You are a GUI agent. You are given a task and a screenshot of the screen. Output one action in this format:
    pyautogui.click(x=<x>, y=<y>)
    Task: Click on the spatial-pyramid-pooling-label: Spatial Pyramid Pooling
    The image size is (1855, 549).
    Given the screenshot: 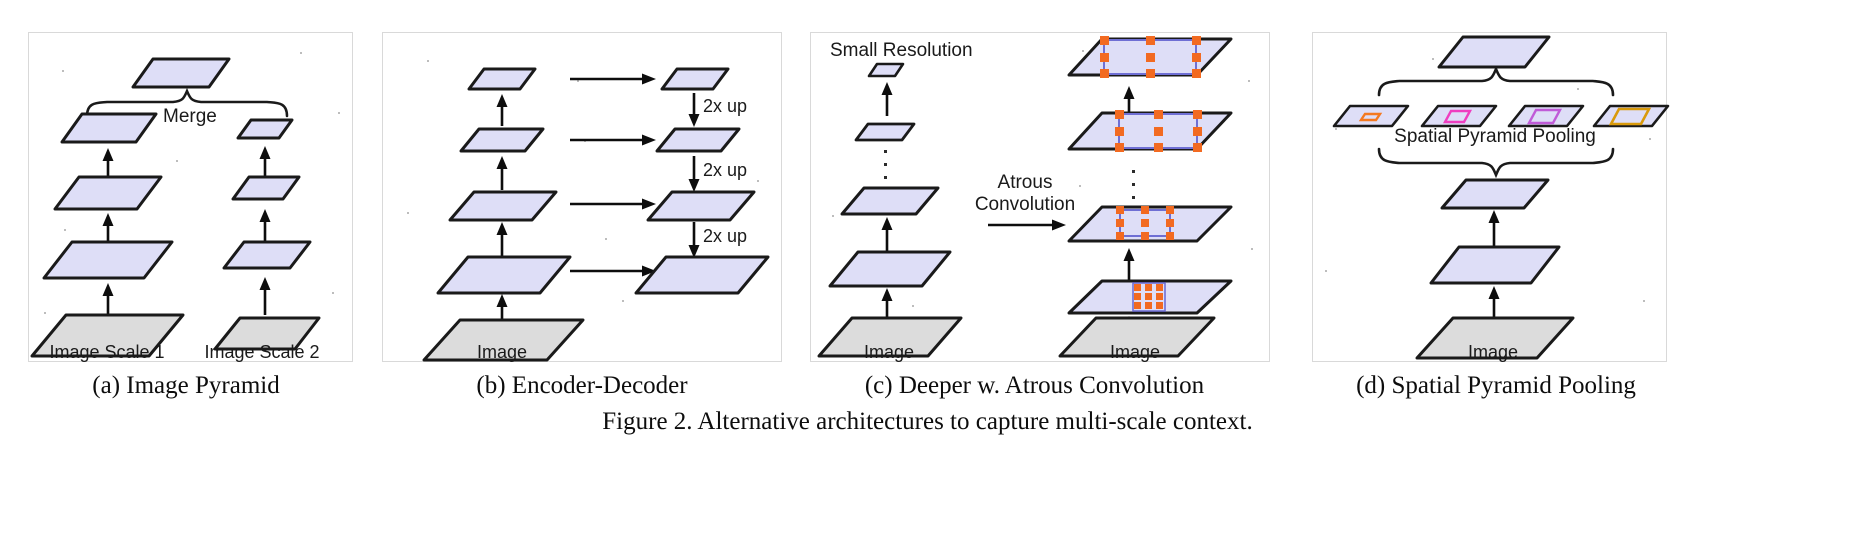 What is the action you would take?
    pyautogui.click(x=1495, y=136)
    